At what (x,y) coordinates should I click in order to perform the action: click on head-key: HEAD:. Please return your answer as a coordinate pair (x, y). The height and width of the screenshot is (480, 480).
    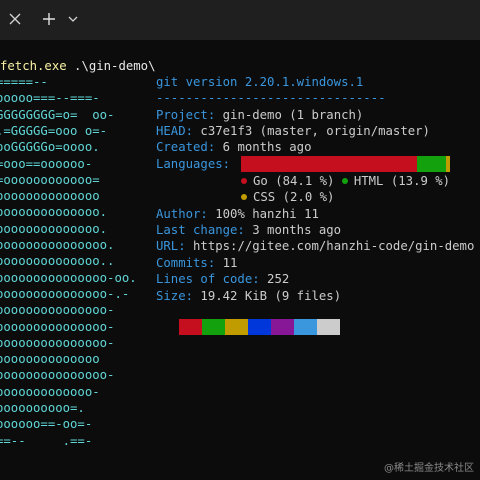
    Looking at the image, I should click on (175, 131).